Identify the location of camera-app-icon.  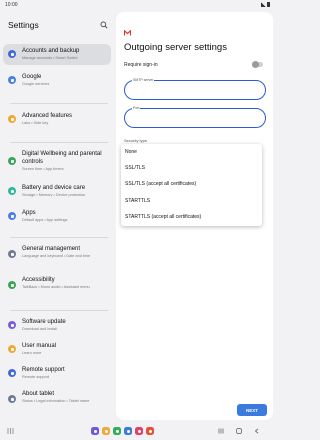
(139, 431).